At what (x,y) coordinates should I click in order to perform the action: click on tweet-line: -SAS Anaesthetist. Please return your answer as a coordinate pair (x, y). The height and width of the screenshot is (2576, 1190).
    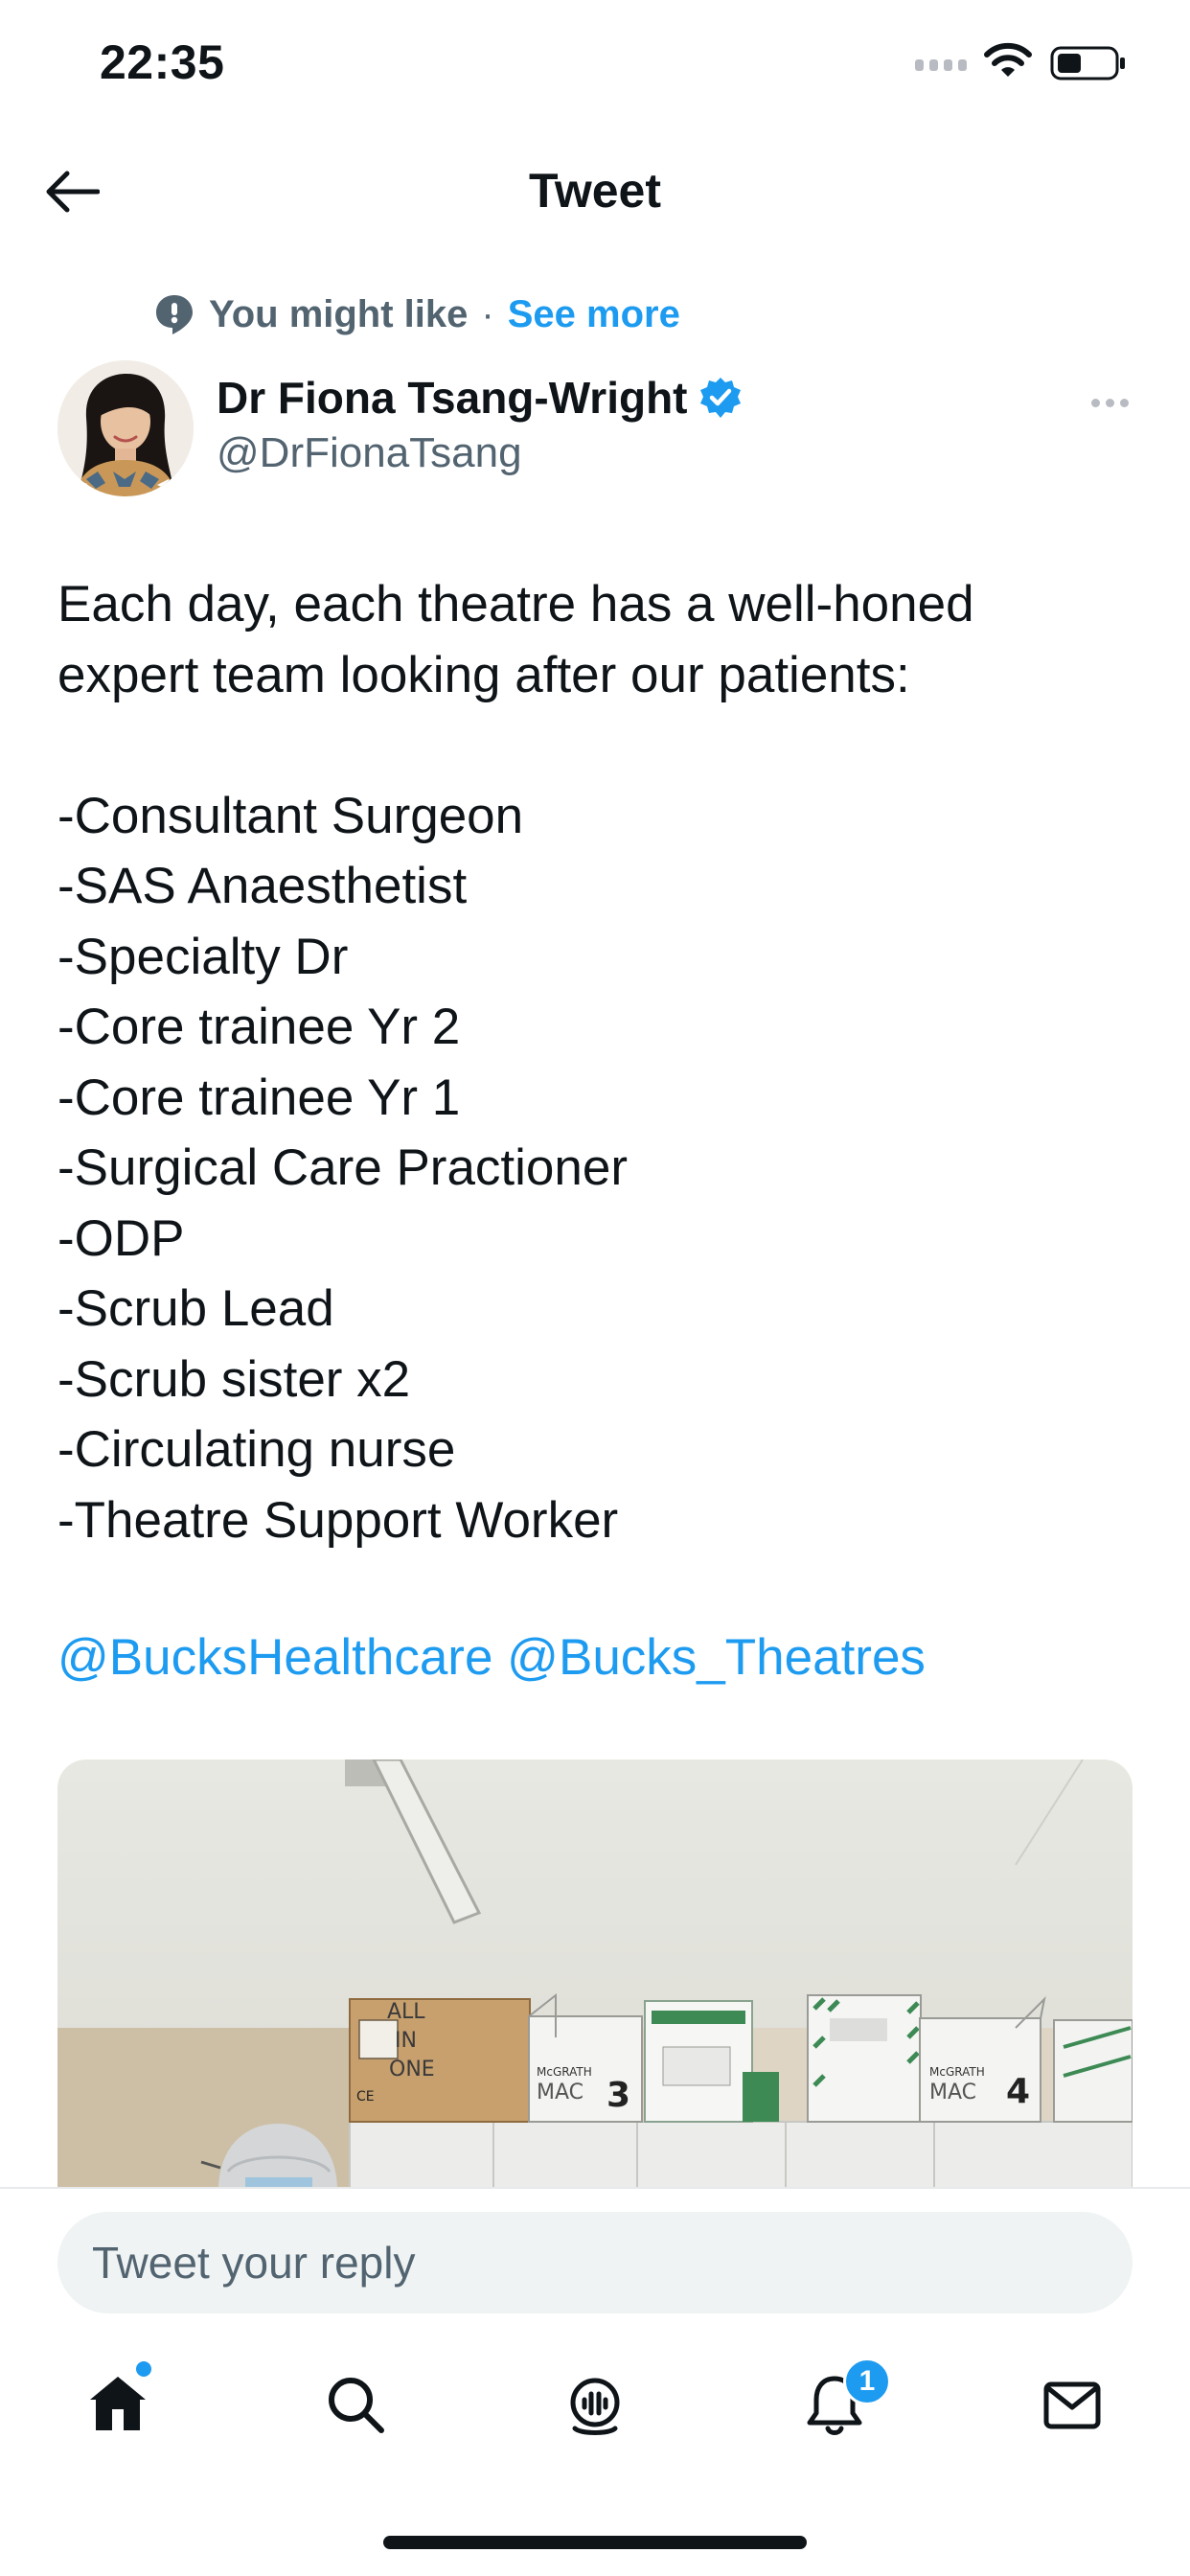
    Looking at the image, I should click on (263, 886).